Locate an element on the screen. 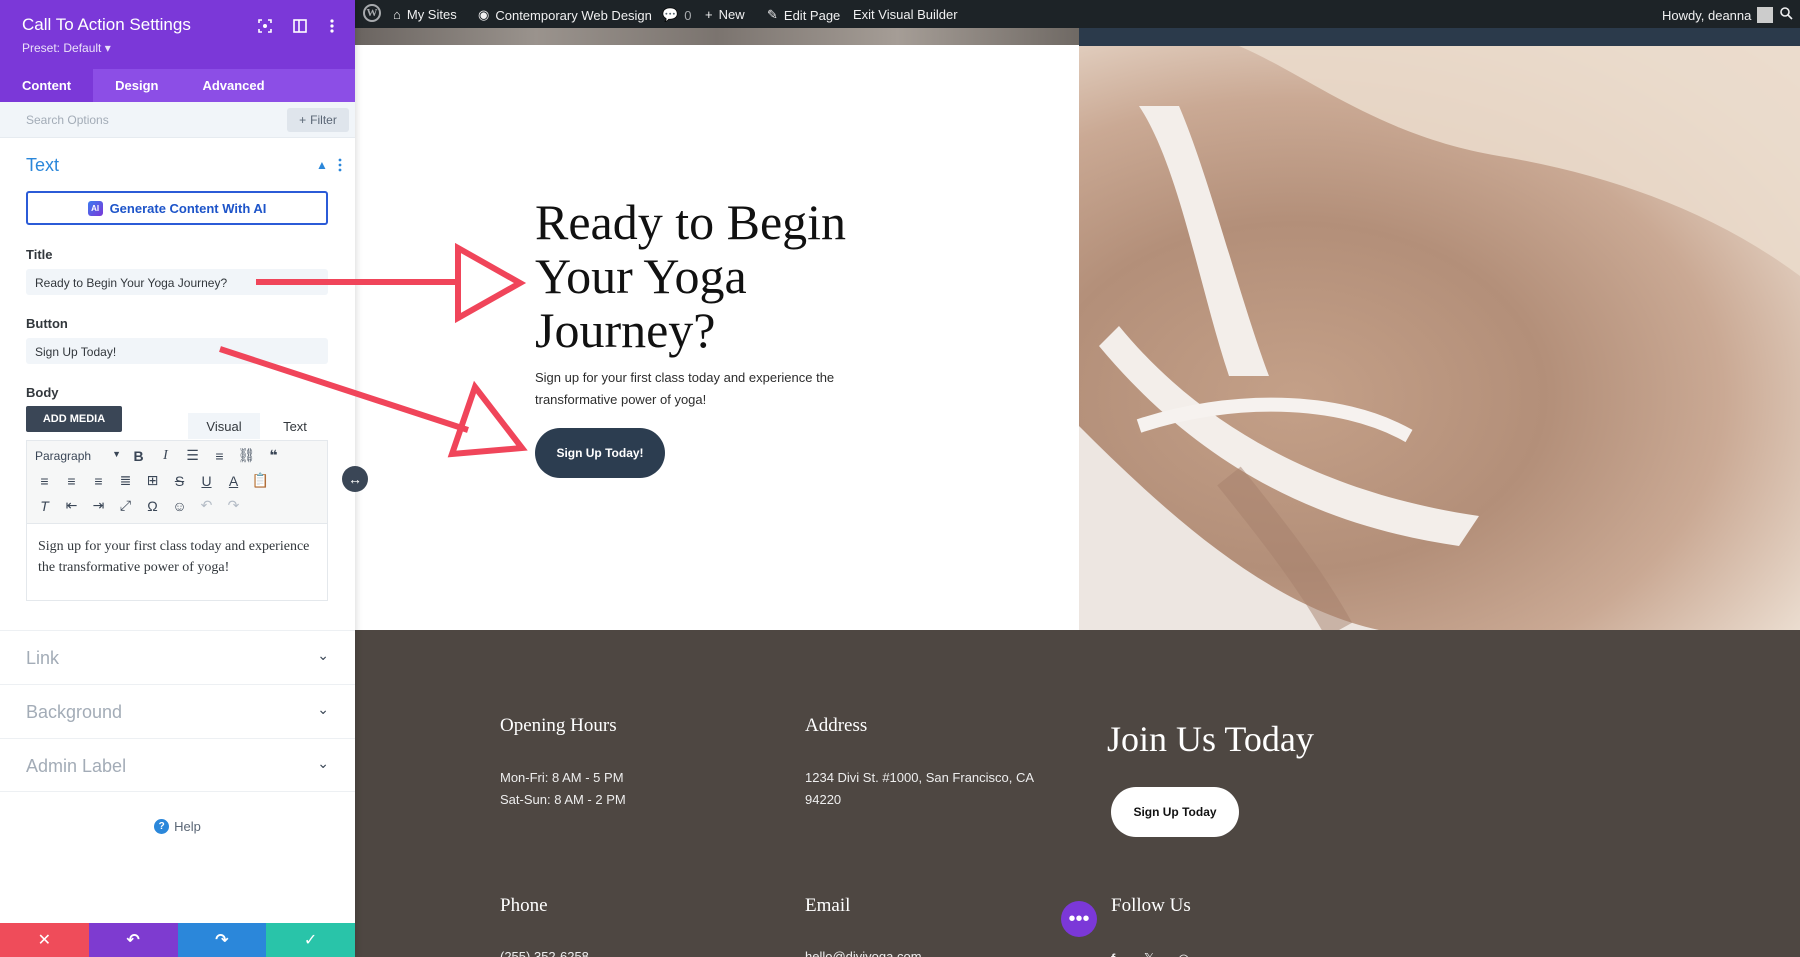 This screenshot has height=957, width=1800. edit-page-link: ✎ Edit Page is located at coordinates (803, 15).